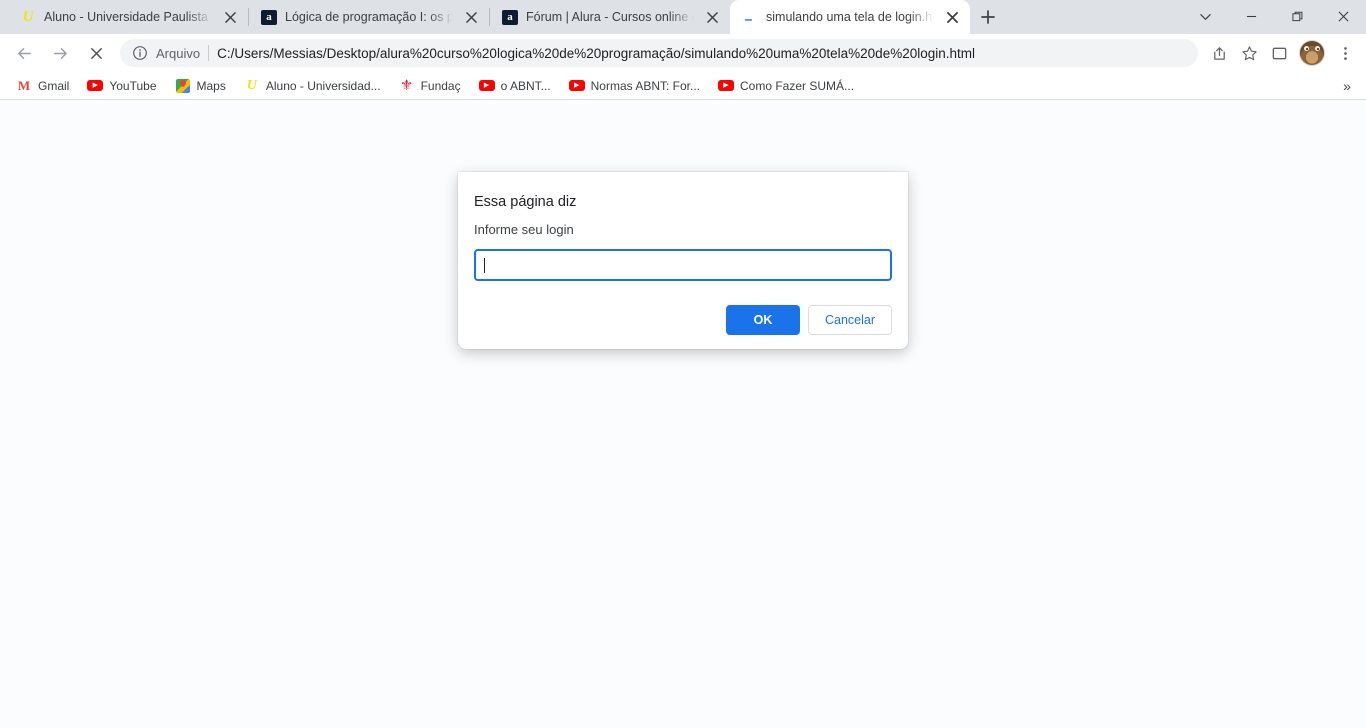 This screenshot has width=1366, height=728. Describe the element at coordinates (1347, 86) in the screenshot. I see `bookmarks-overflow-chevron-icon: »` at that location.